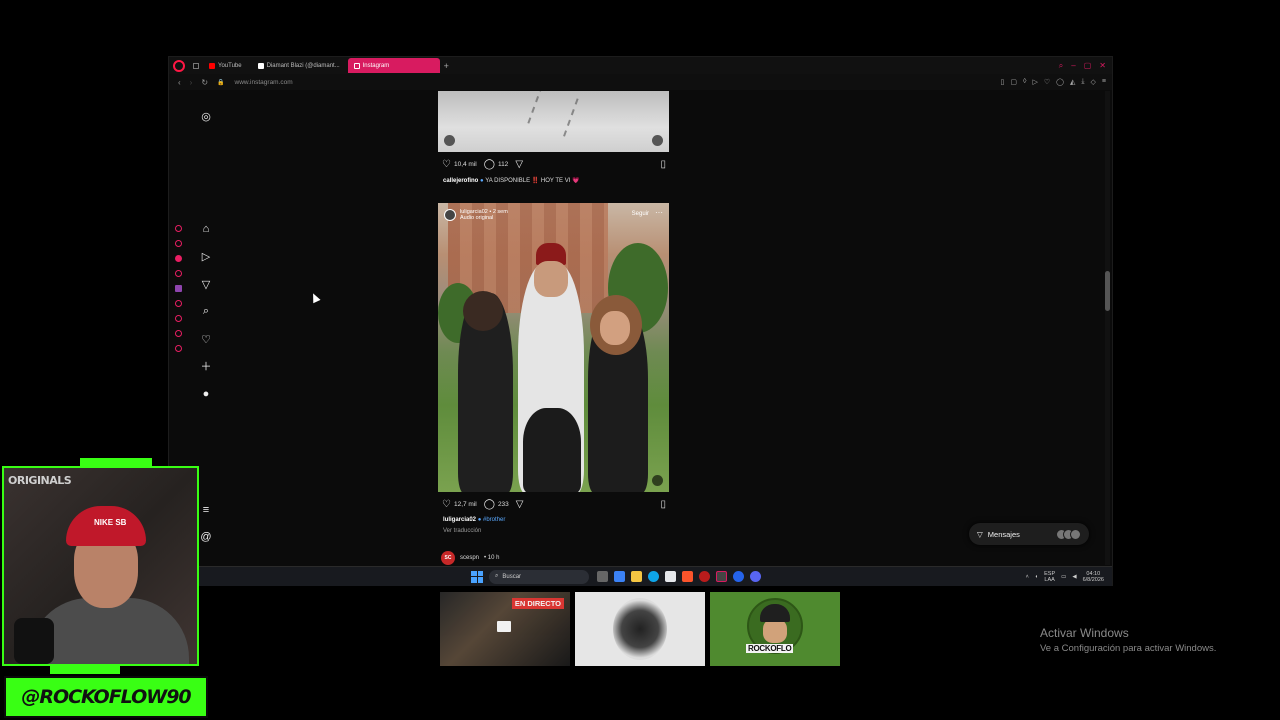 This screenshot has width=1280, height=720. Describe the element at coordinates (636, 576) in the screenshot. I see `file-explorer-icon` at that location.